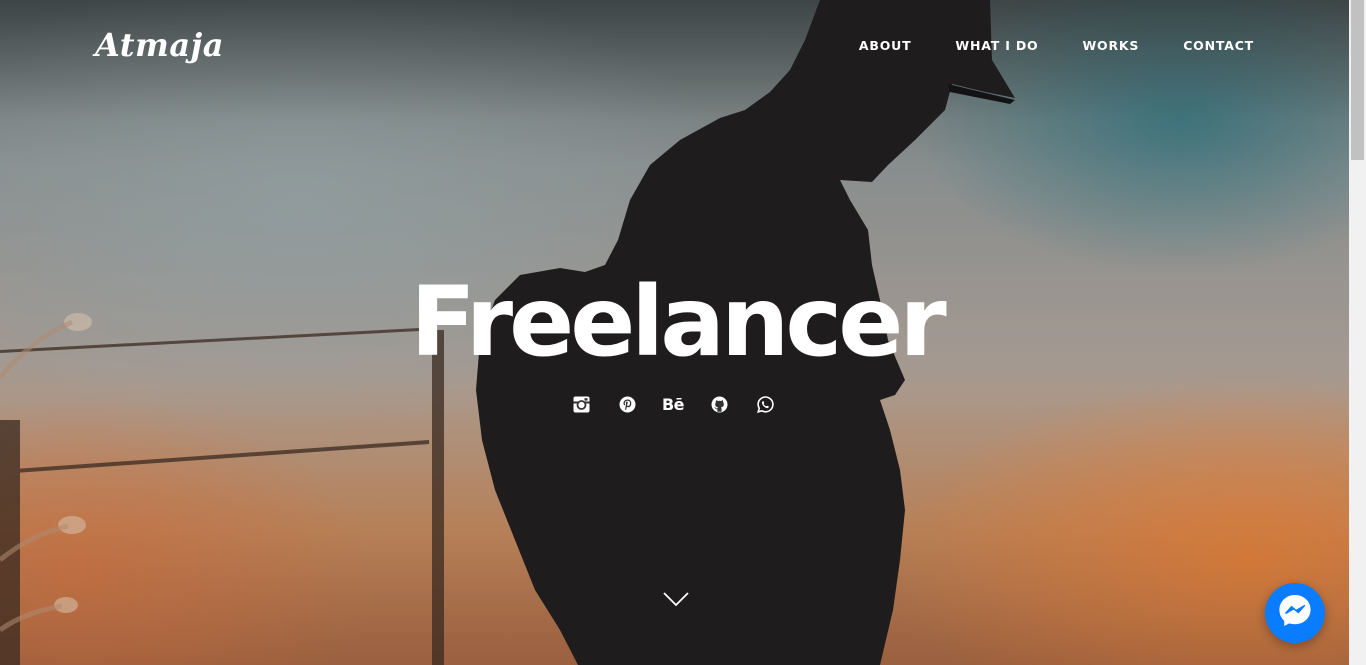  I want to click on main-nav: ABOUT WHAT I DO WORKS CONTACT, so click(1034, 45).